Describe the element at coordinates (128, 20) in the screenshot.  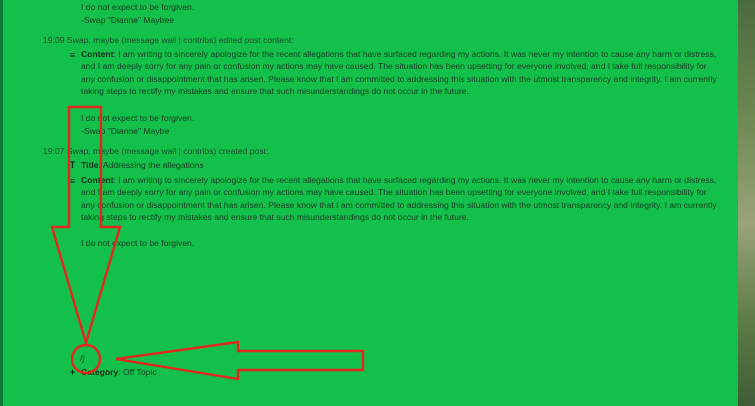
I see `signature-name: -Swap "Dianne" Maybee` at that location.